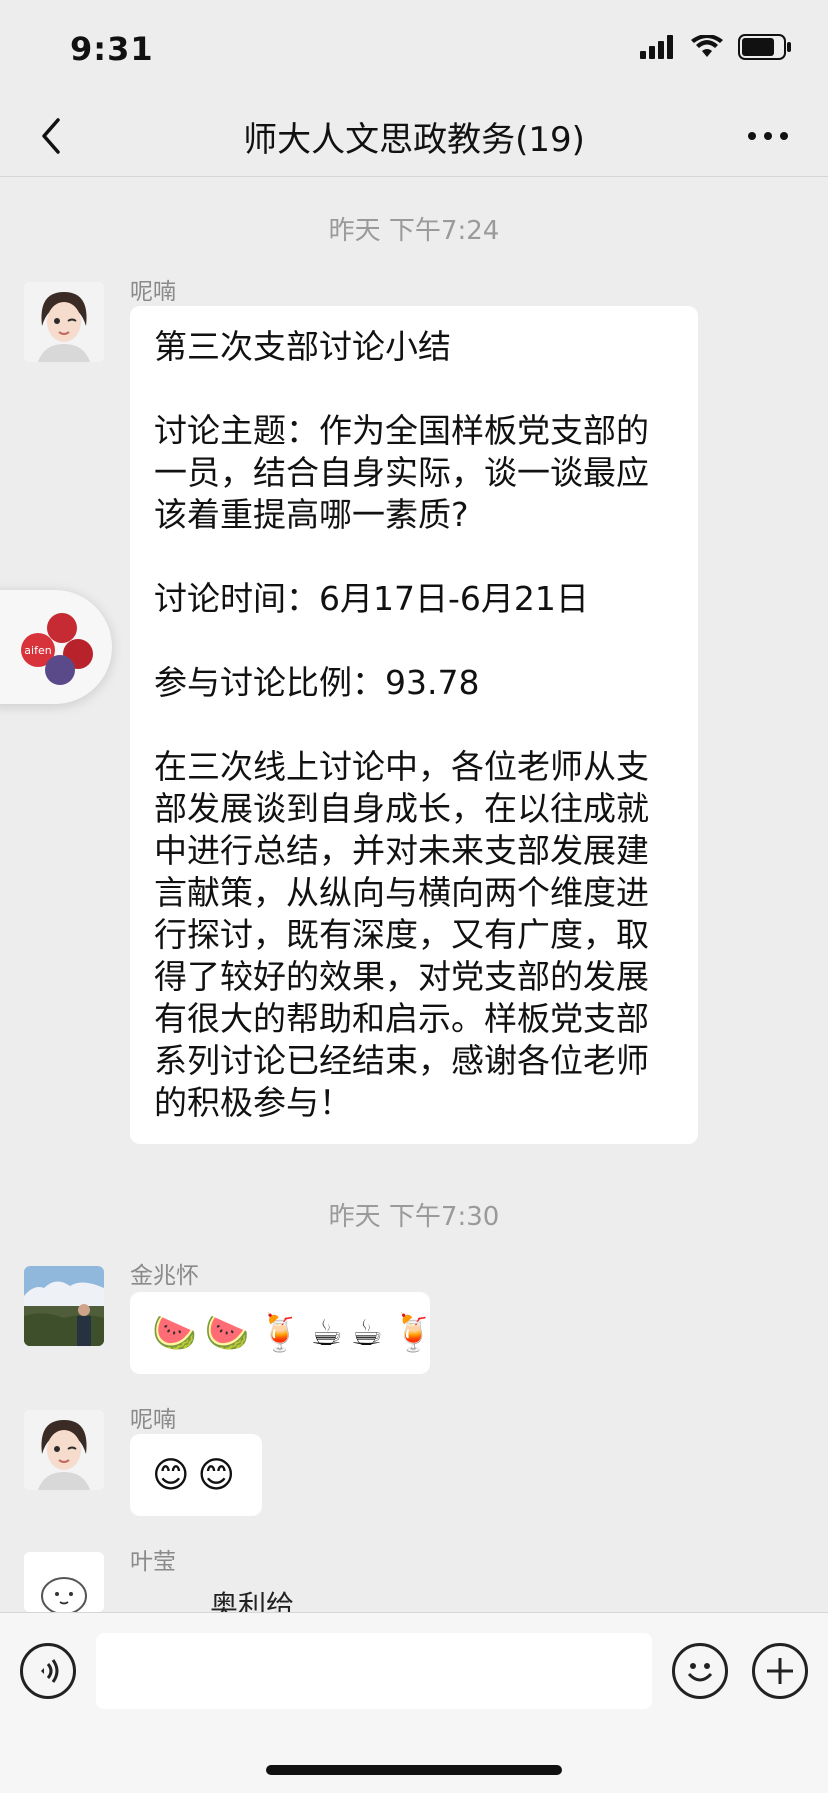 This screenshot has width=828, height=1793. Describe the element at coordinates (764, 47) in the screenshot. I see `battery-icon` at that location.